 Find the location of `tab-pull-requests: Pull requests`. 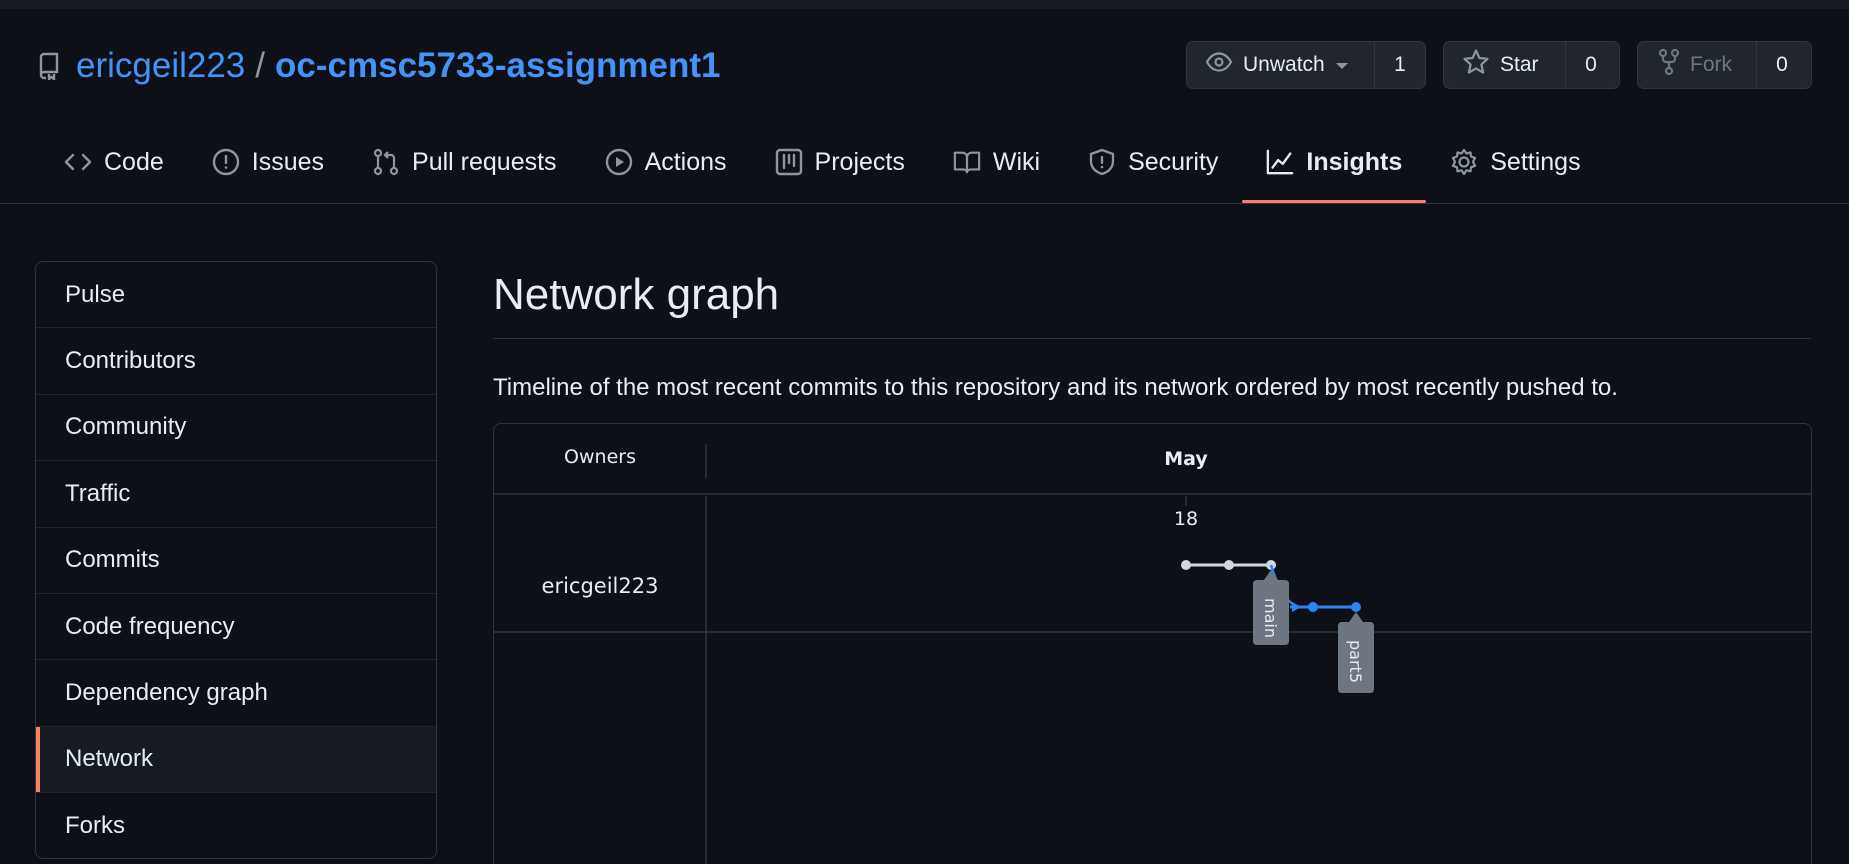

tab-pull-requests: Pull requests is located at coordinates (464, 162).